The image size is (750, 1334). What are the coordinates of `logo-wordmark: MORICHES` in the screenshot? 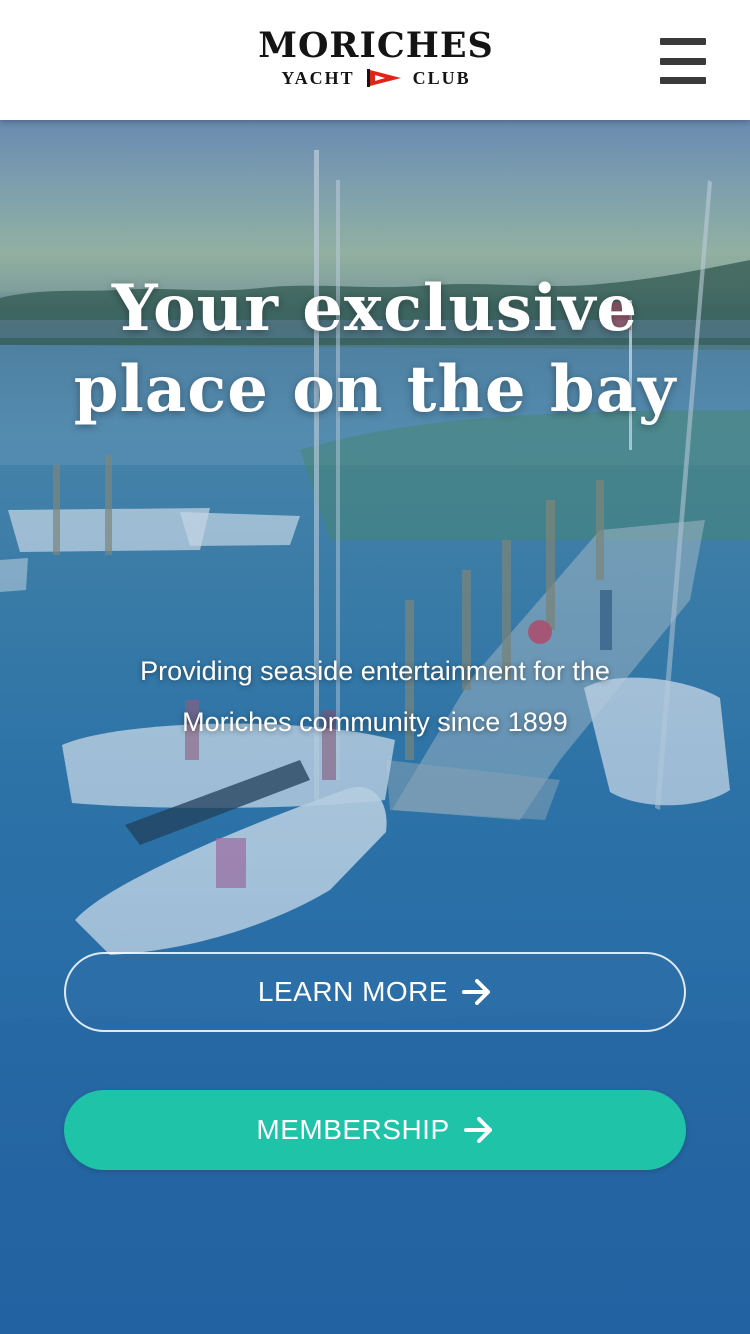 It's located at (376, 45).